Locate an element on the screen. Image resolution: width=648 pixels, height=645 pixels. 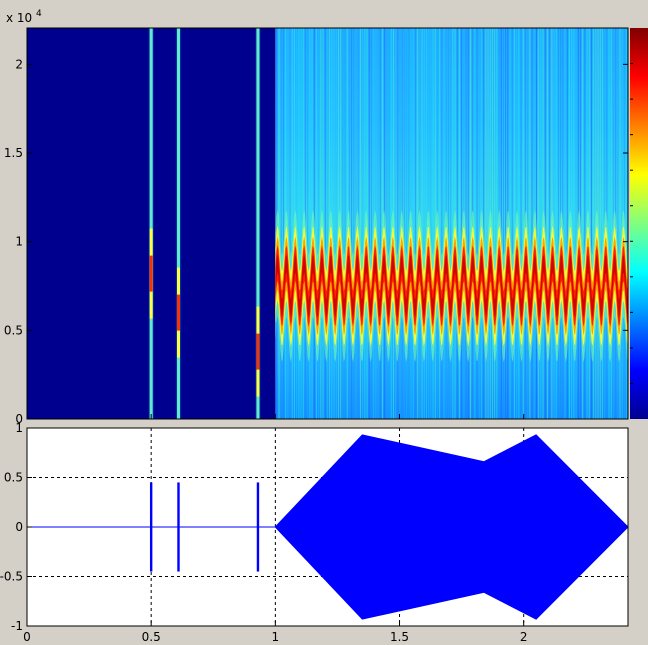
spectrogram-y-exponent: x 10 4 is located at coordinates (24, 17).